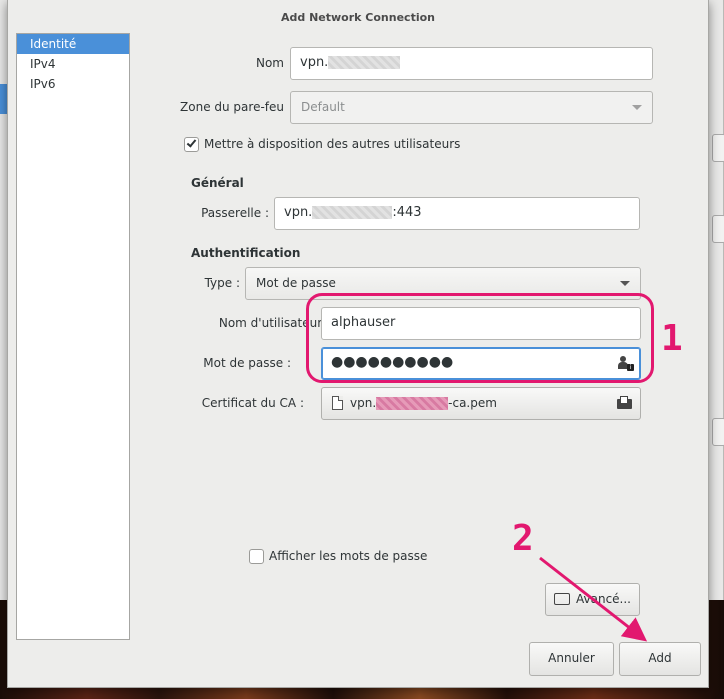 The height and width of the screenshot is (699, 724). I want to click on annotation-arrow, so click(593, 599).